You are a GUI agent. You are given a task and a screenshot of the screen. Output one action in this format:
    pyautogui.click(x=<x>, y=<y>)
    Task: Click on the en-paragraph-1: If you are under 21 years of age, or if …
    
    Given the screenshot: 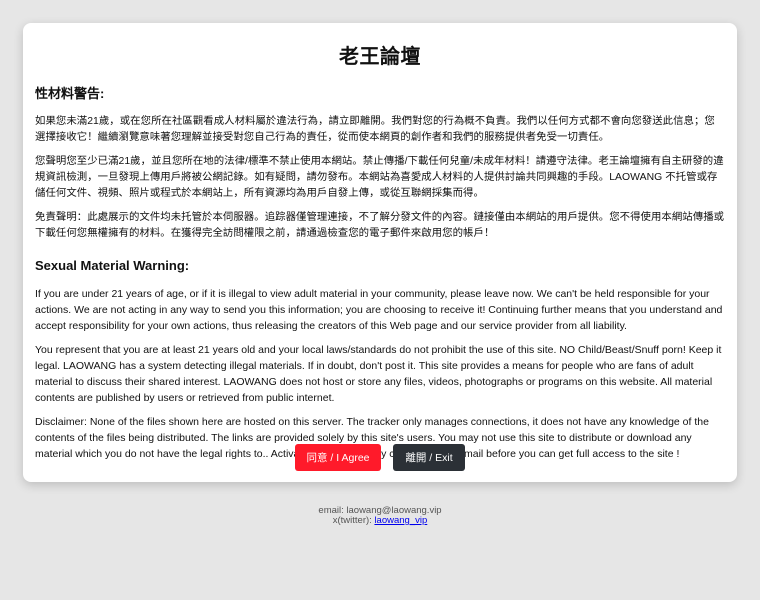 What is the action you would take?
    pyautogui.click(x=379, y=310)
    